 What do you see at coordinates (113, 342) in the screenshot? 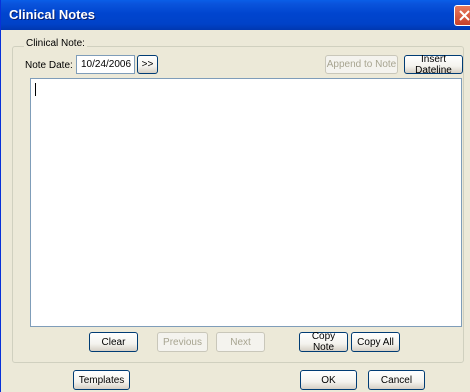
I see `clear-button: Clear` at bounding box center [113, 342].